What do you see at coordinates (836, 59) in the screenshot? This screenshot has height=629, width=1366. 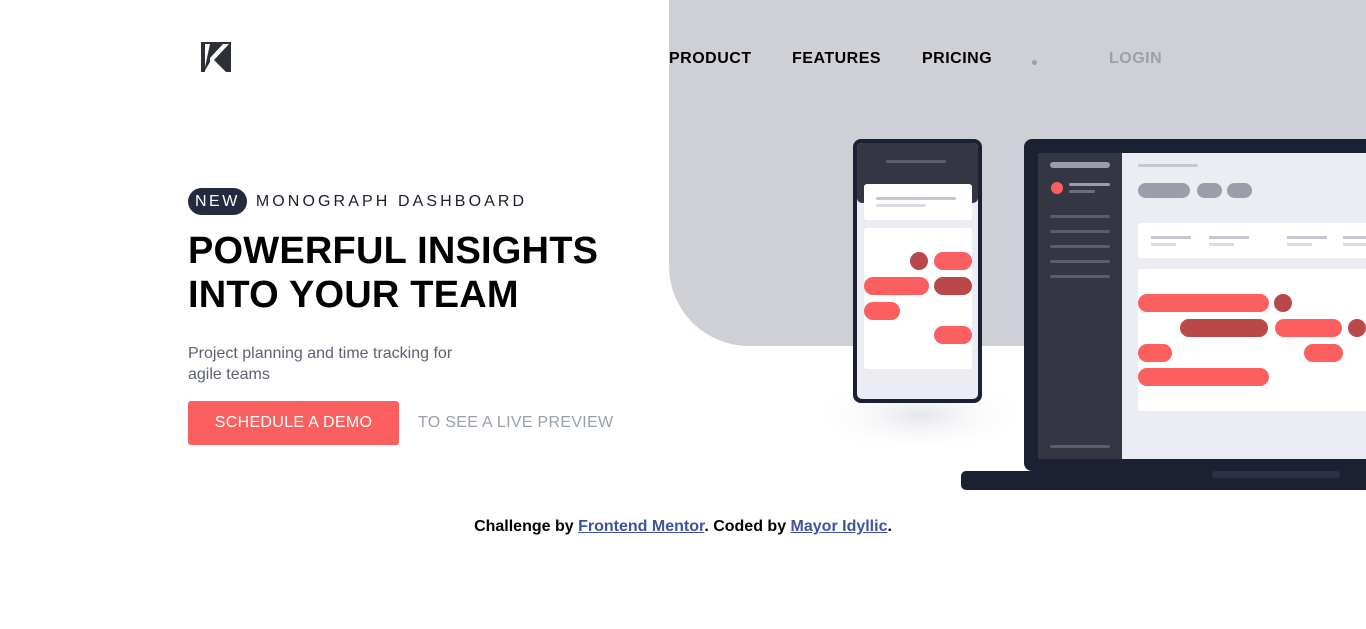 I see `nav-item-features: FEATURES` at bounding box center [836, 59].